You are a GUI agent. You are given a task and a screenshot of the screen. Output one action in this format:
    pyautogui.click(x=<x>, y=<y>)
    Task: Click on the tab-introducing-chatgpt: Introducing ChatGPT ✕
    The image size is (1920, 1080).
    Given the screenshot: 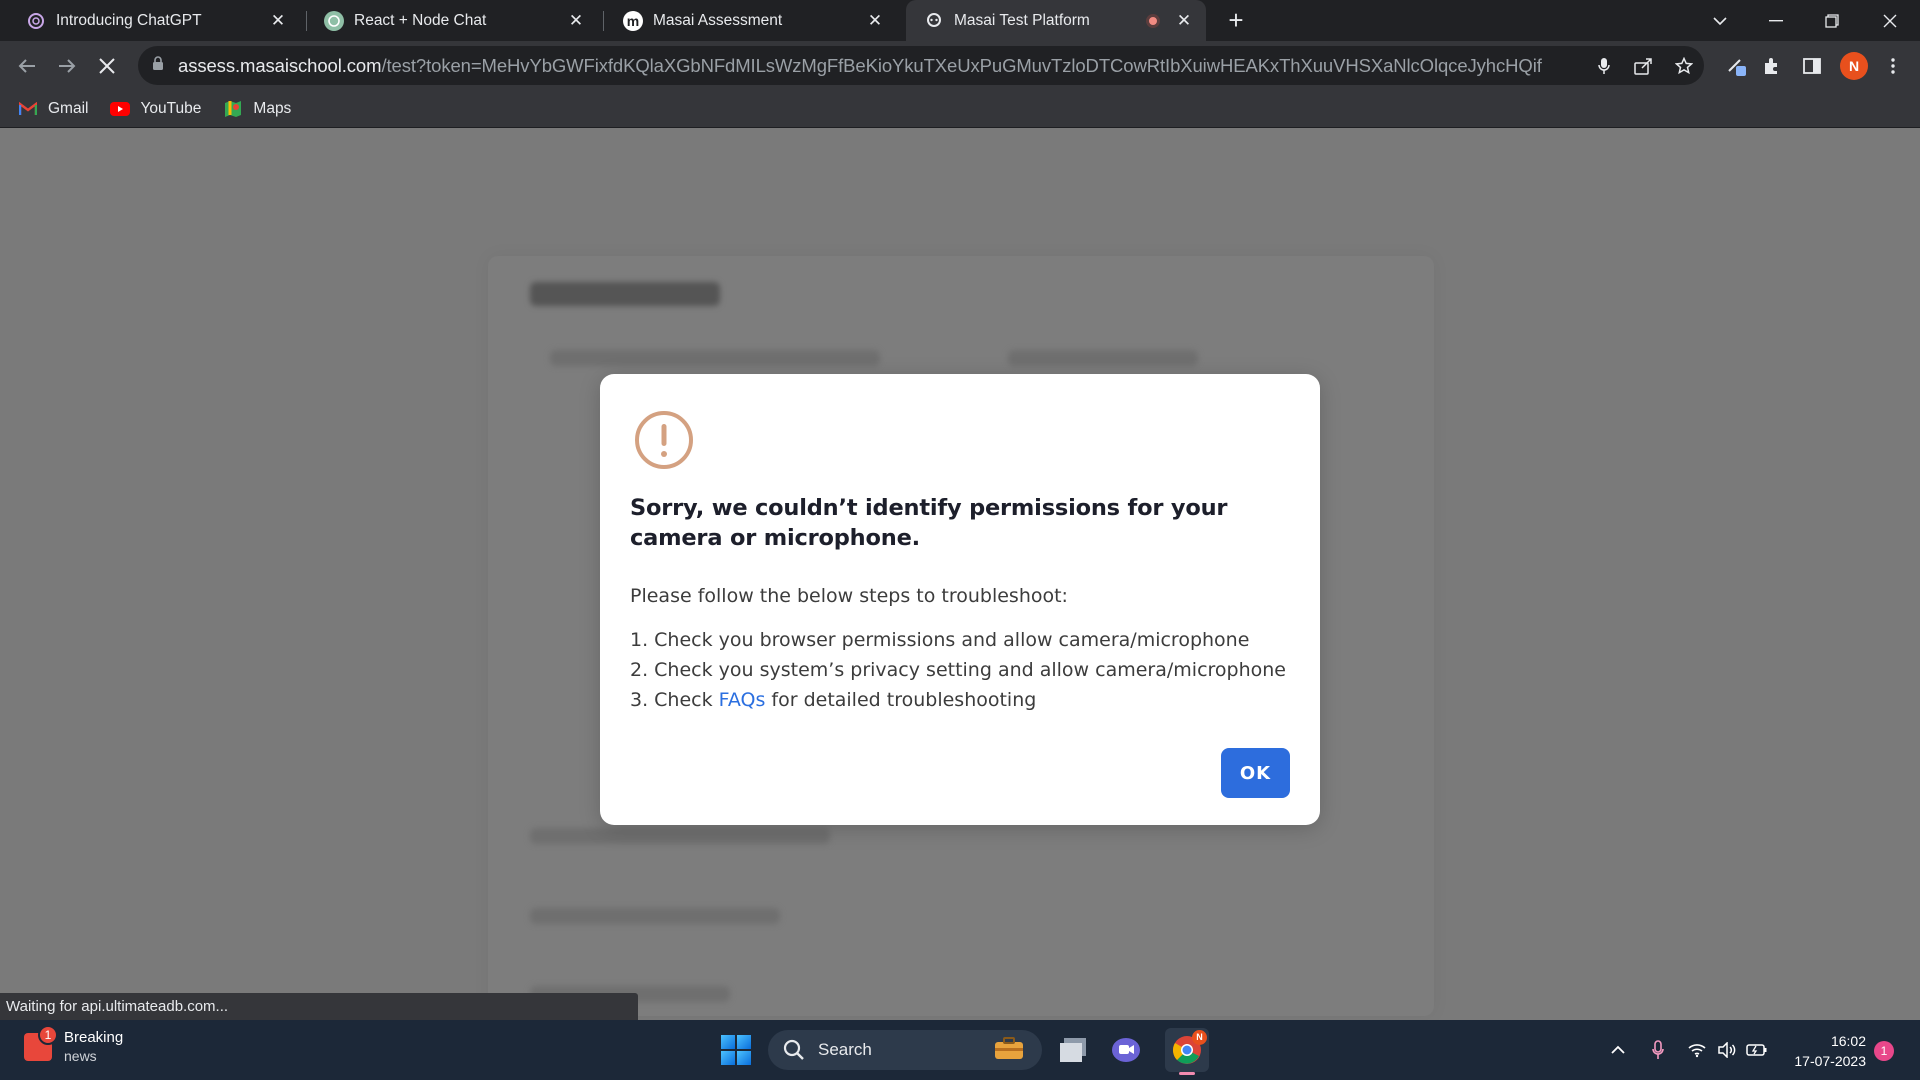 What is the action you would take?
    pyautogui.click(x=150, y=20)
    